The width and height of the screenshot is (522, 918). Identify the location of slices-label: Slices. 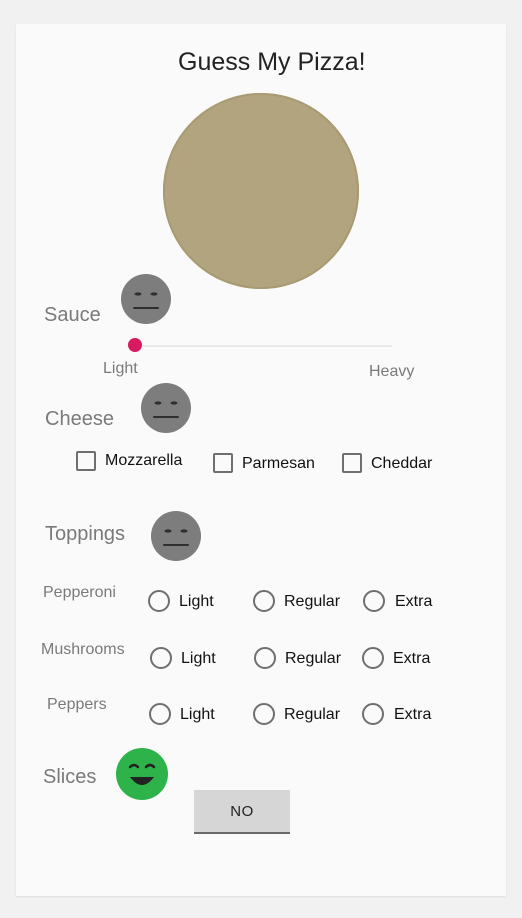
(70, 777).